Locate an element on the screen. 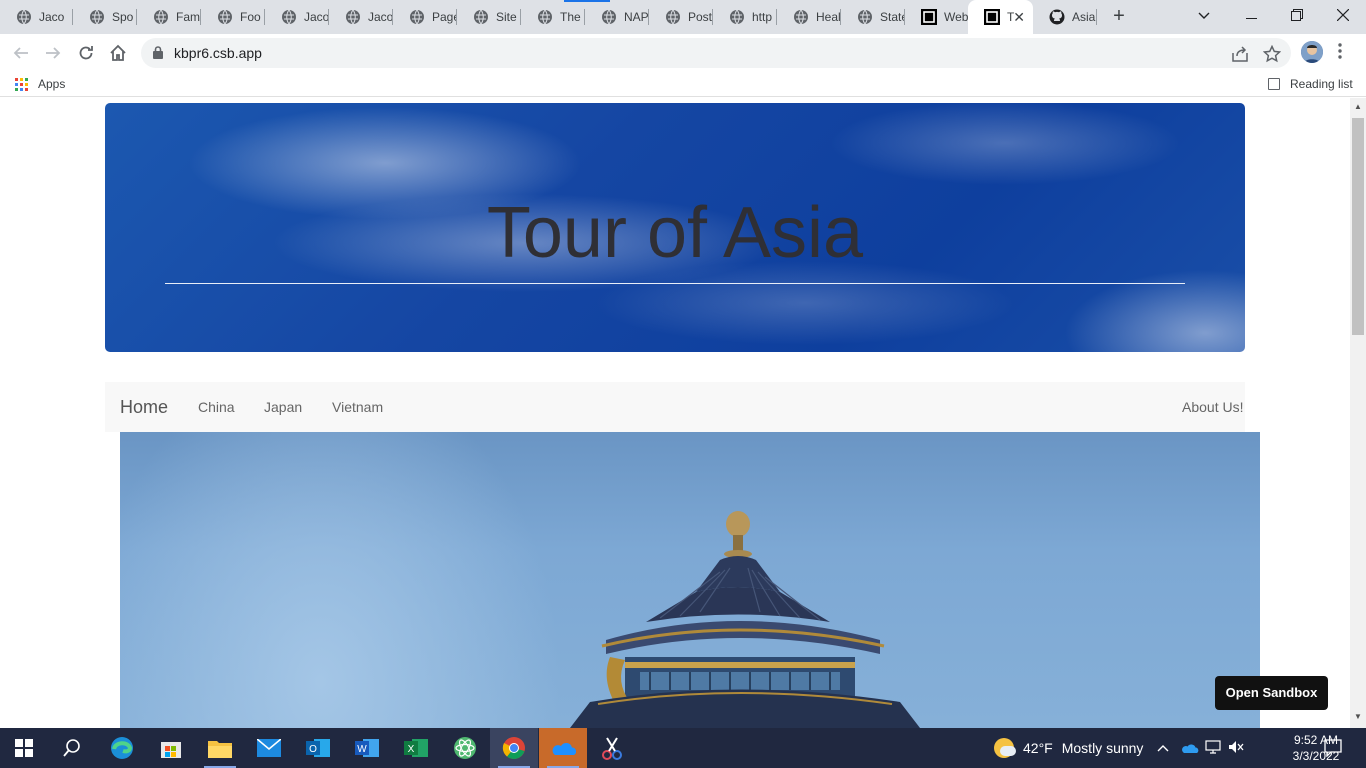  profile-avatar is located at coordinates (1312, 52).